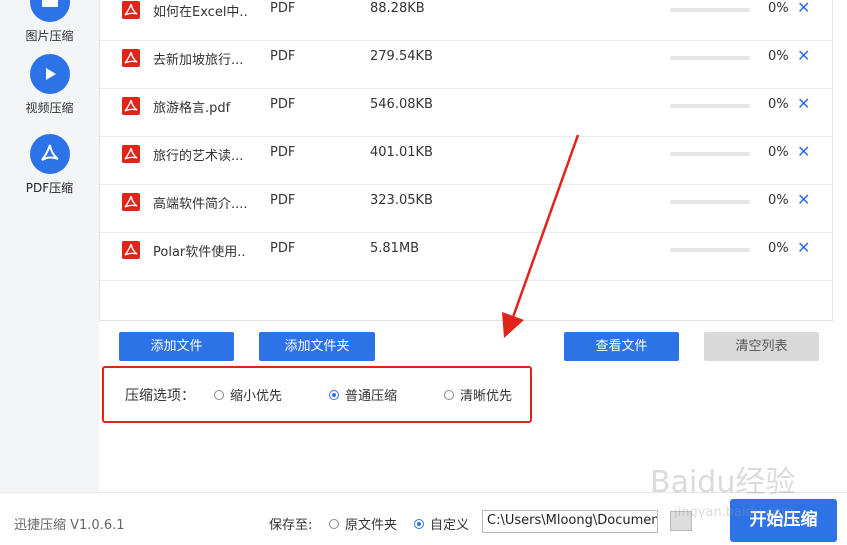  Describe the element at coordinates (176, 346) in the screenshot. I see `add-file-button: 添加文件` at that location.